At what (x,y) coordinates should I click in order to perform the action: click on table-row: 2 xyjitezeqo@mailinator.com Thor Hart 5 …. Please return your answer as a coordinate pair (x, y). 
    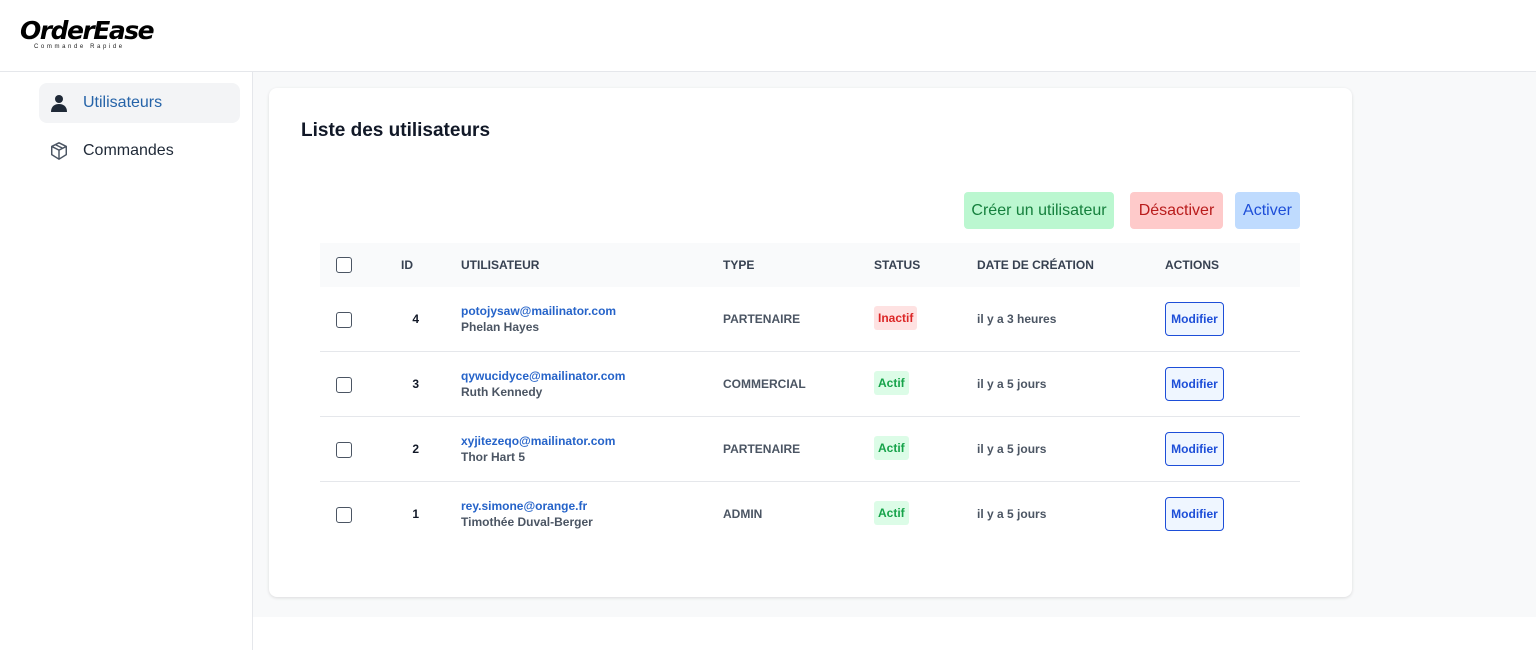
    Looking at the image, I should click on (810, 449).